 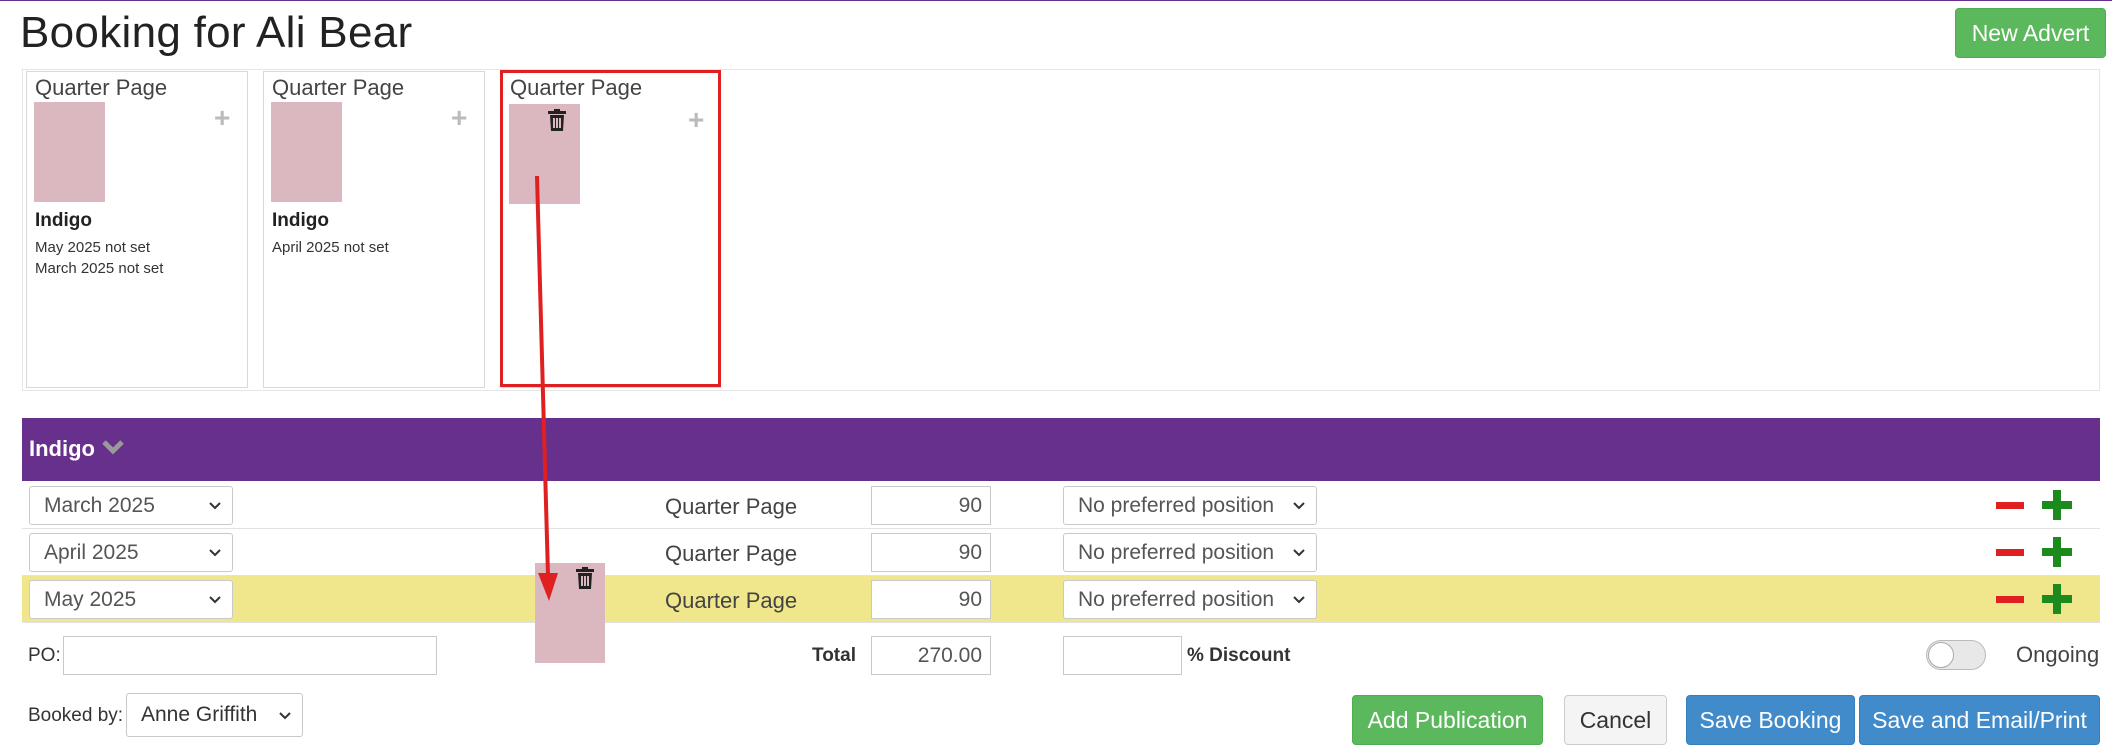 I want to click on toggle-knob, so click(x=1941, y=655).